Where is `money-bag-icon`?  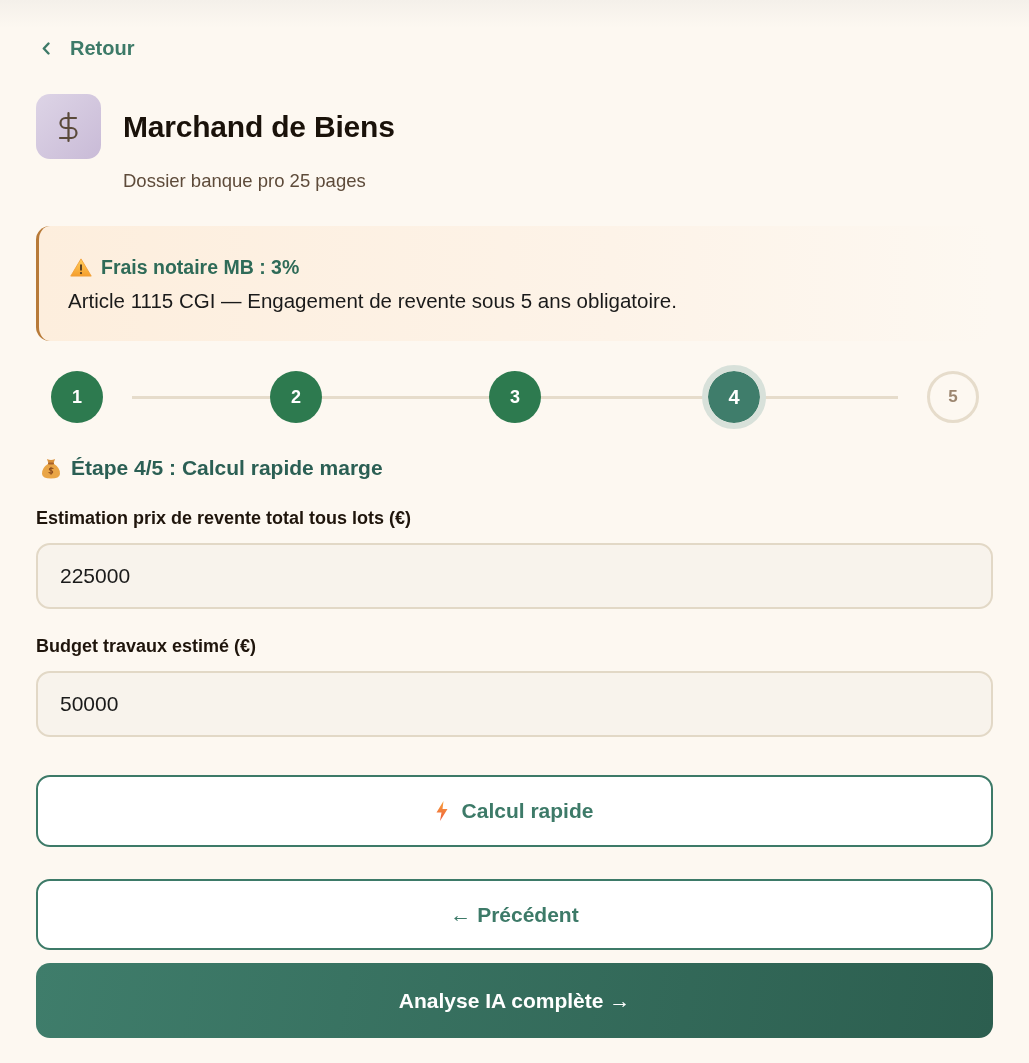 money-bag-icon is located at coordinates (51, 468).